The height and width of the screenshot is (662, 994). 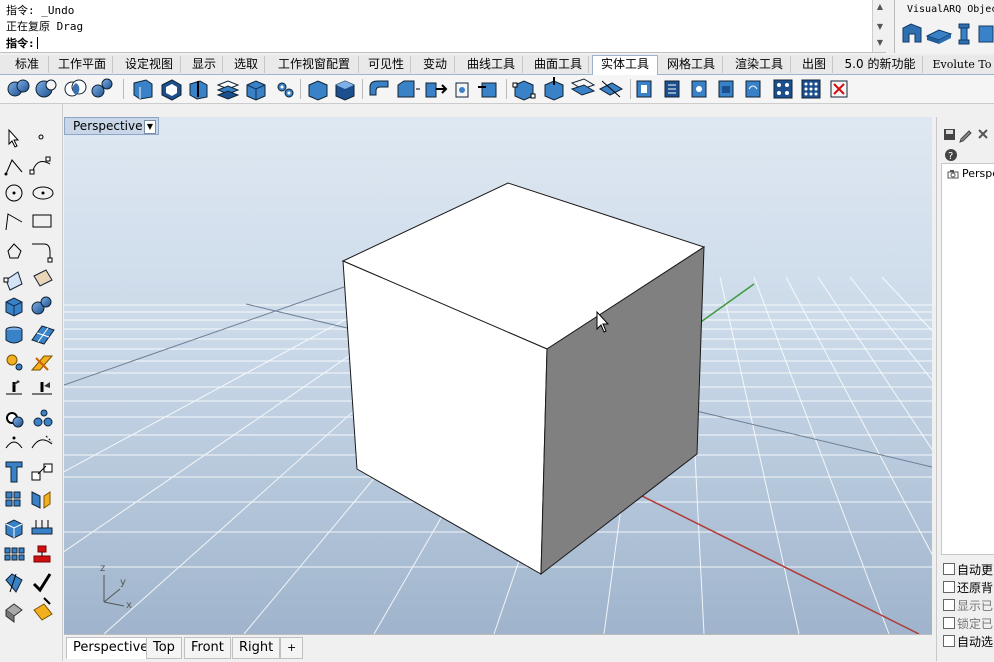 I want to click on viewport-title: Perspective ▼, so click(x=111, y=126).